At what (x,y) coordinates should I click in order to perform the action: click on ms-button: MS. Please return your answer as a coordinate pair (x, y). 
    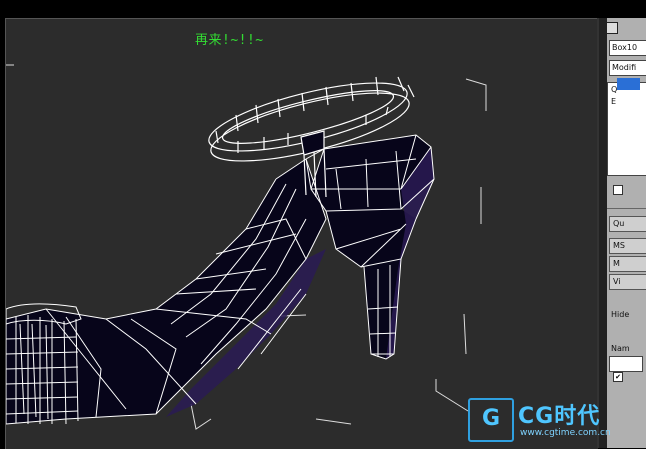
    Looking at the image, I should click on (627, 246).